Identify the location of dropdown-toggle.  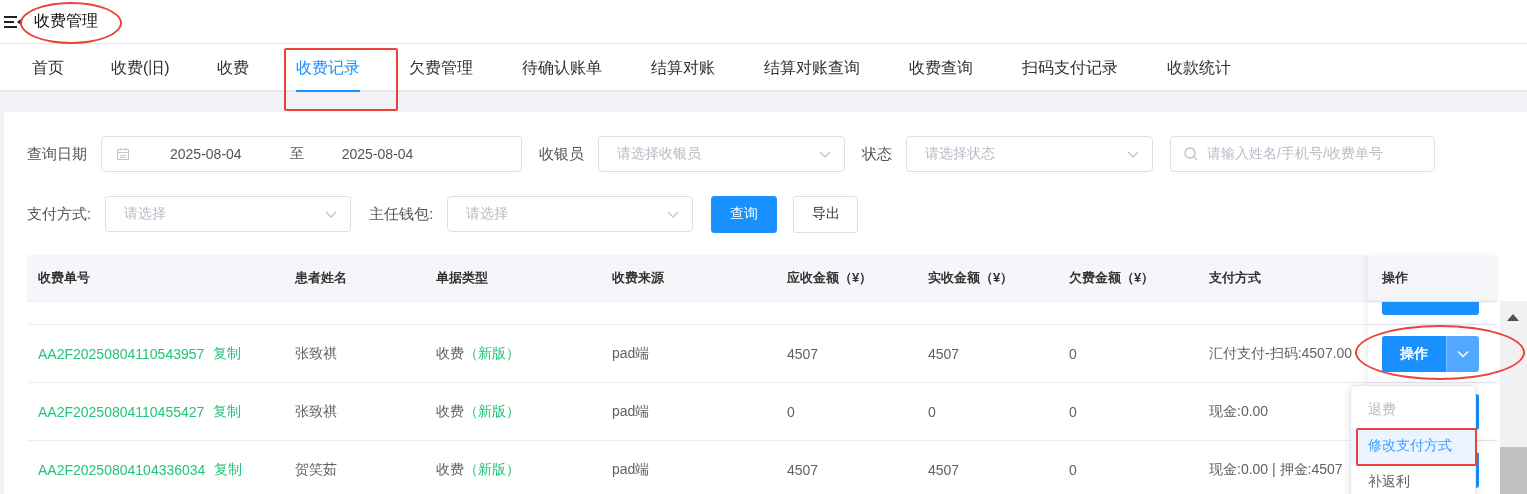
(1462, 353).